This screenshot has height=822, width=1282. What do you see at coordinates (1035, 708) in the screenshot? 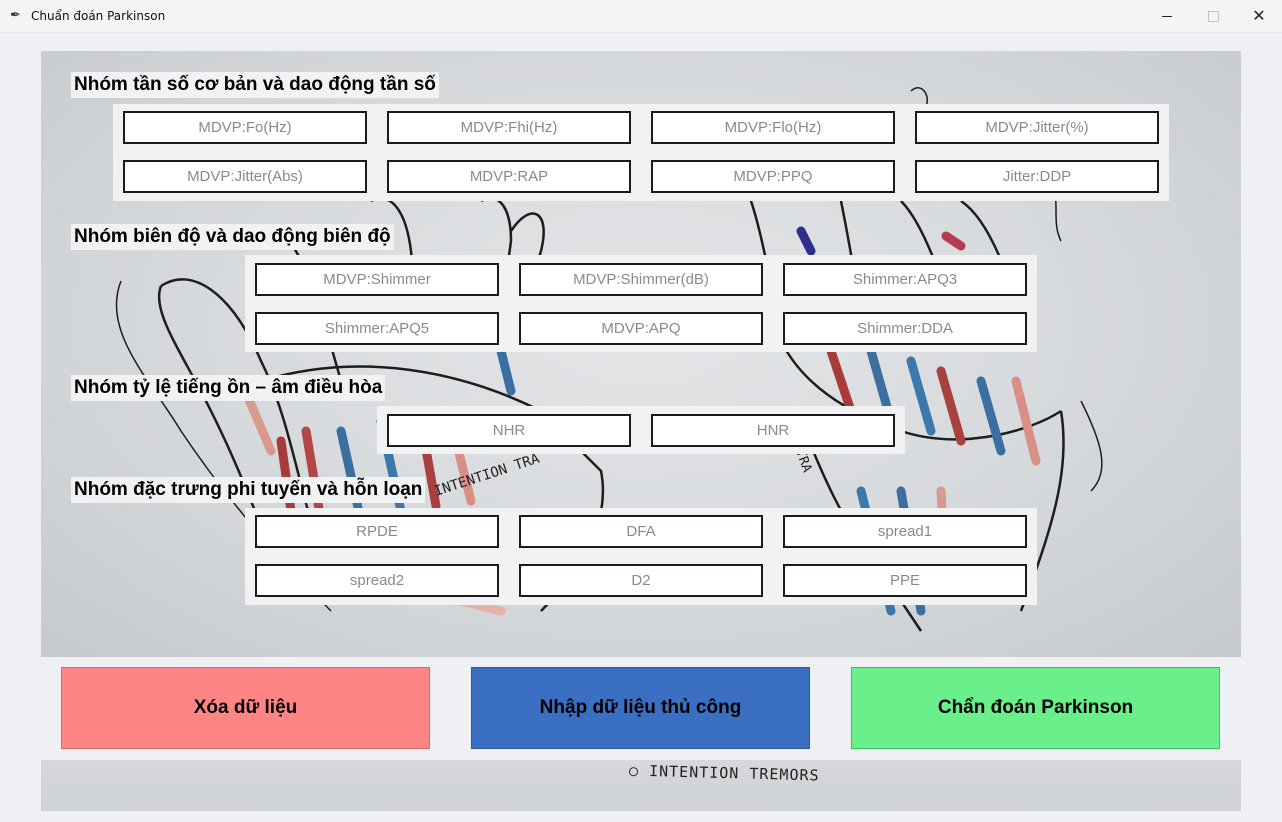
I see `diagnose-button: Chẩn đoán Parkinson` at bounding box center [1035, 708].